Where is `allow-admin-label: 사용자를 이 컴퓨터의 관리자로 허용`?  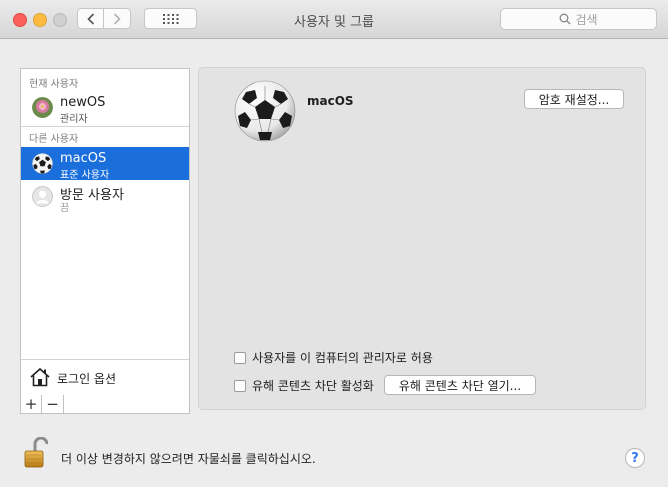 allow-admin-label: 사용자를 이 컴퓨터의 관리자로 허용 is located at coordinates (342, 358).